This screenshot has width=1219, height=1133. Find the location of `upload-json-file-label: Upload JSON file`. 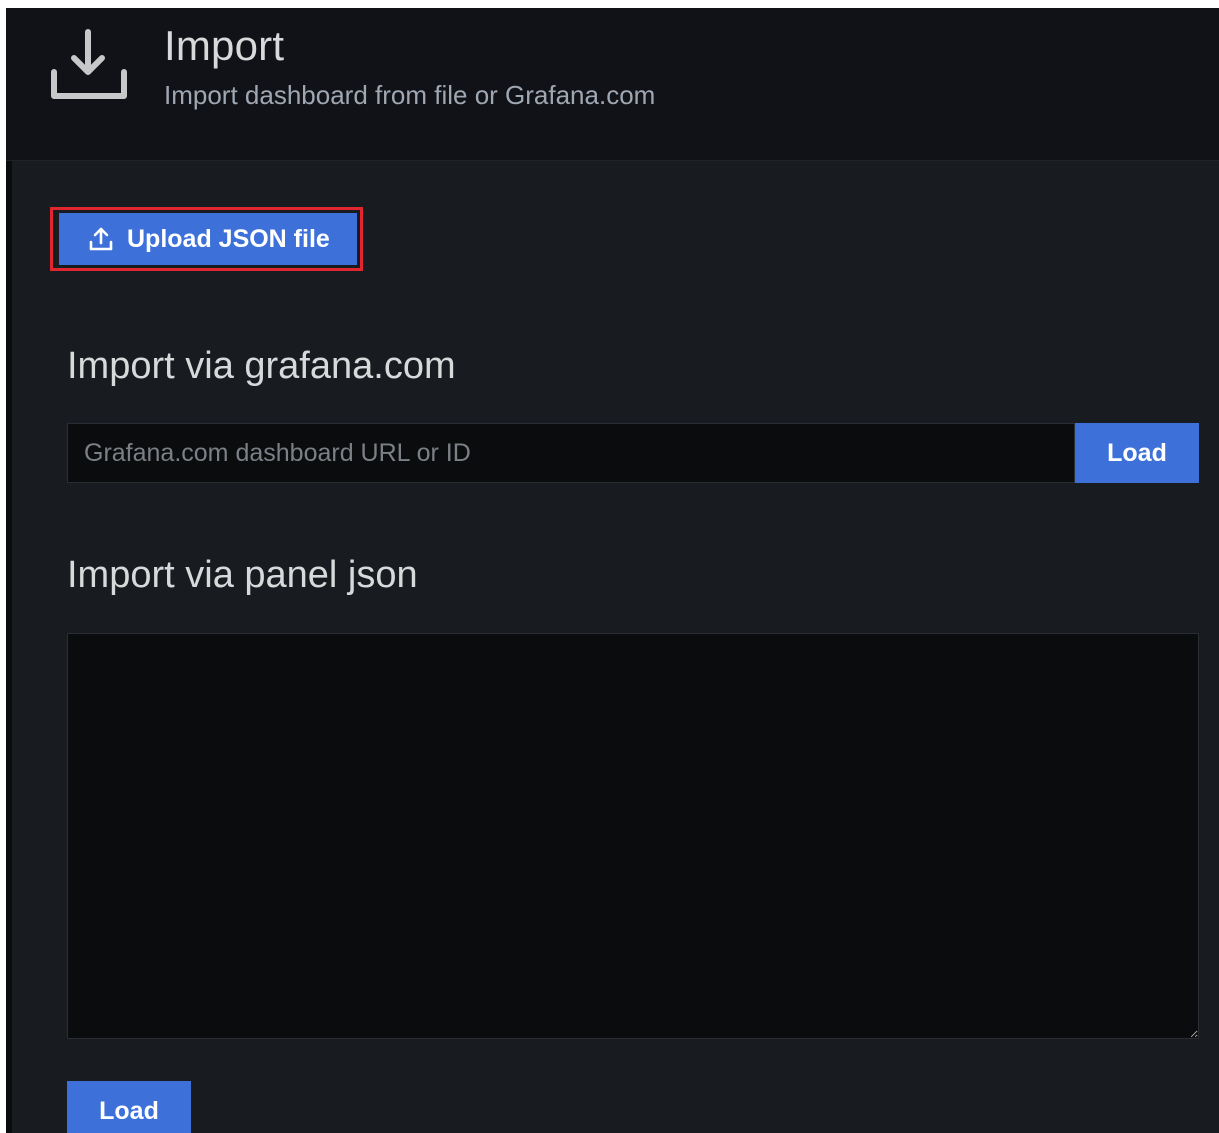

upload-json-file-label: Upload JSON file is located at coordinates (228, 238).